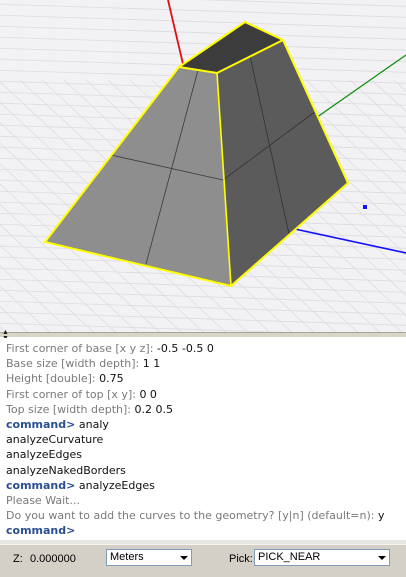 The width and height of the screenshot is (406, 577). I want to click on console-line: Base size [width depth]: 1 1, so click(203, 363).